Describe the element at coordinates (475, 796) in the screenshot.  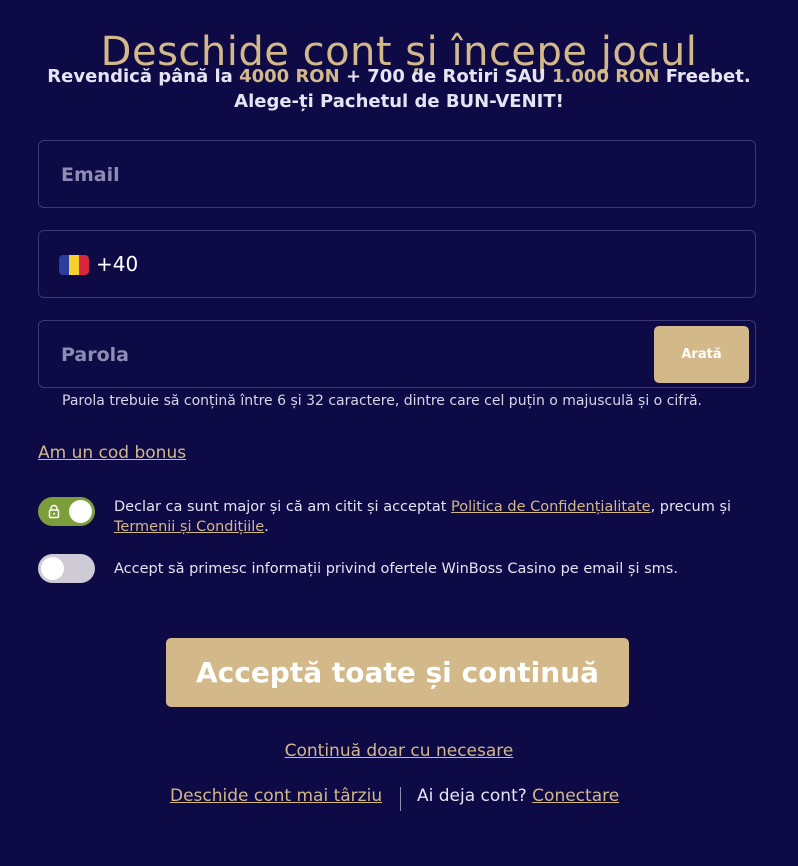
I see `have-account-label: Ai deja cont?` at that location.